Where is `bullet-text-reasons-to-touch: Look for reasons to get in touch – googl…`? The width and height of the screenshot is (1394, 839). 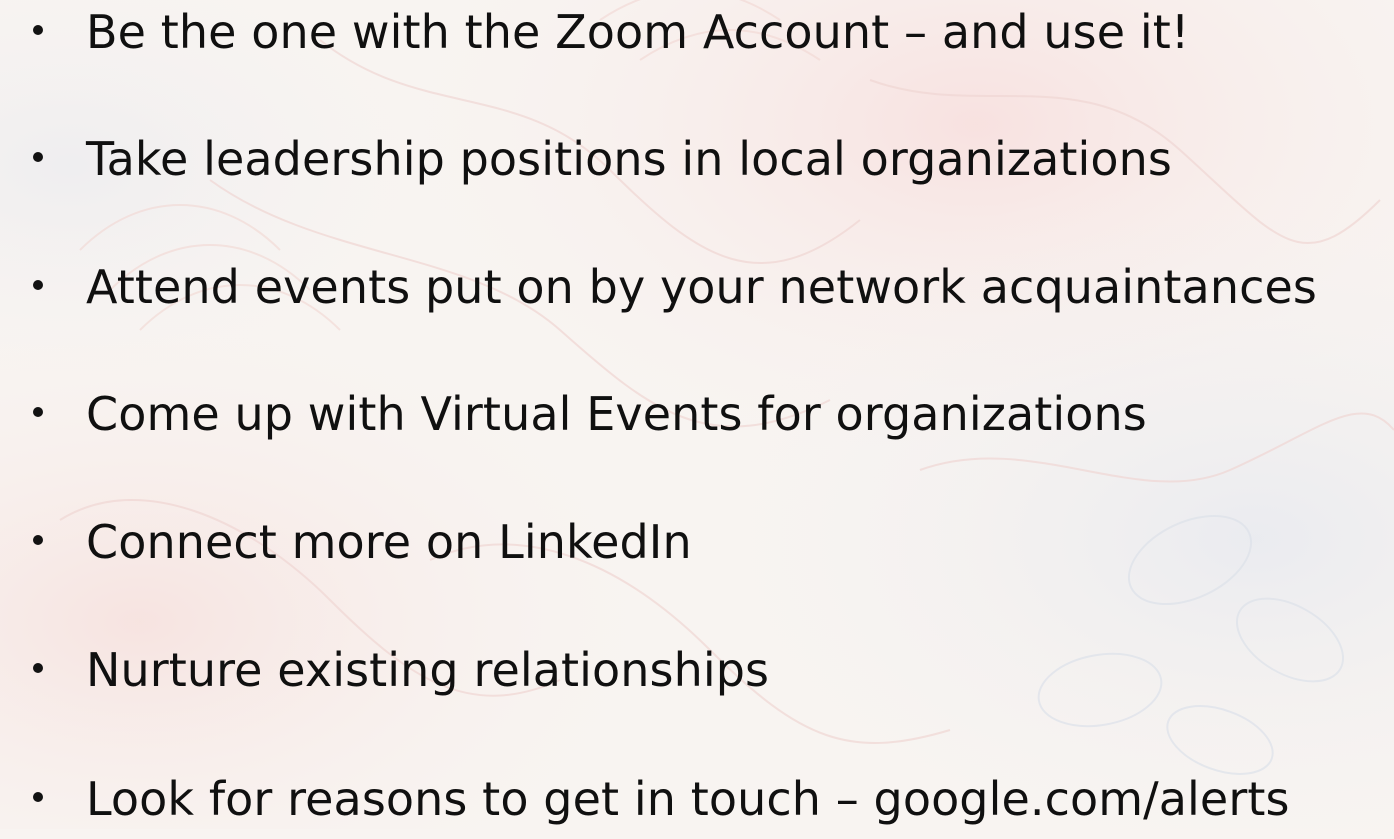 bullet-text-reasons-to-touch: Look for reasons to get in touch – googl… is located at coordinates (688, 799).